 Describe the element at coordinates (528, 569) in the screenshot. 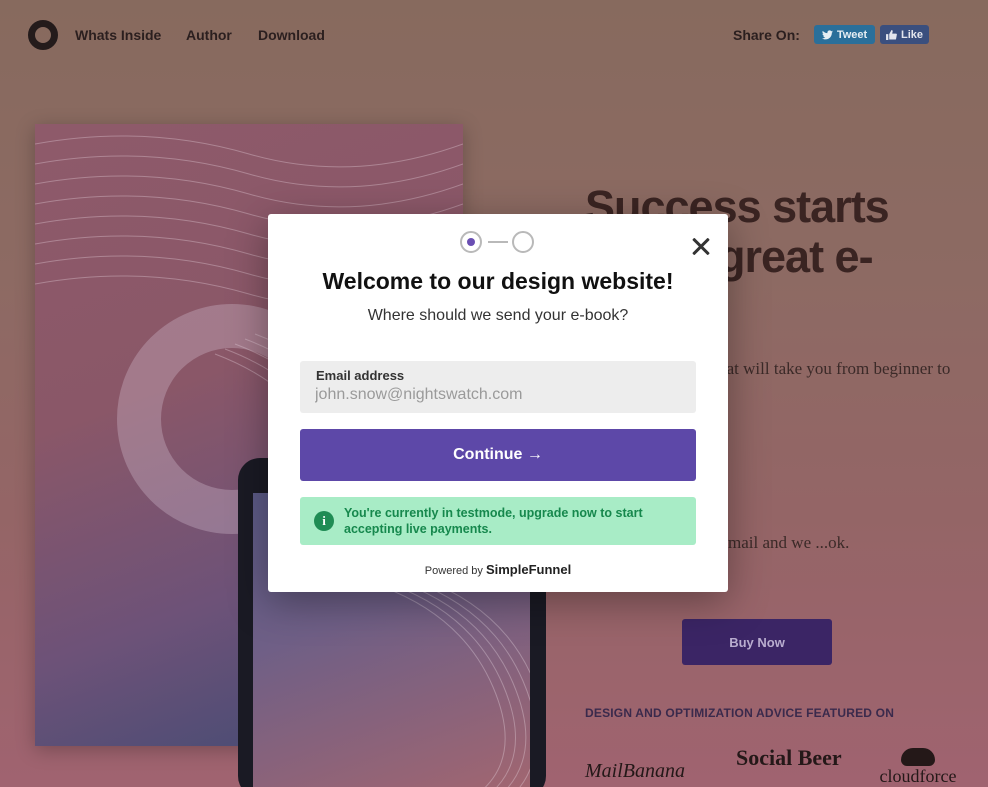

I see `powered-brand: SimpleFunnel` at that location.